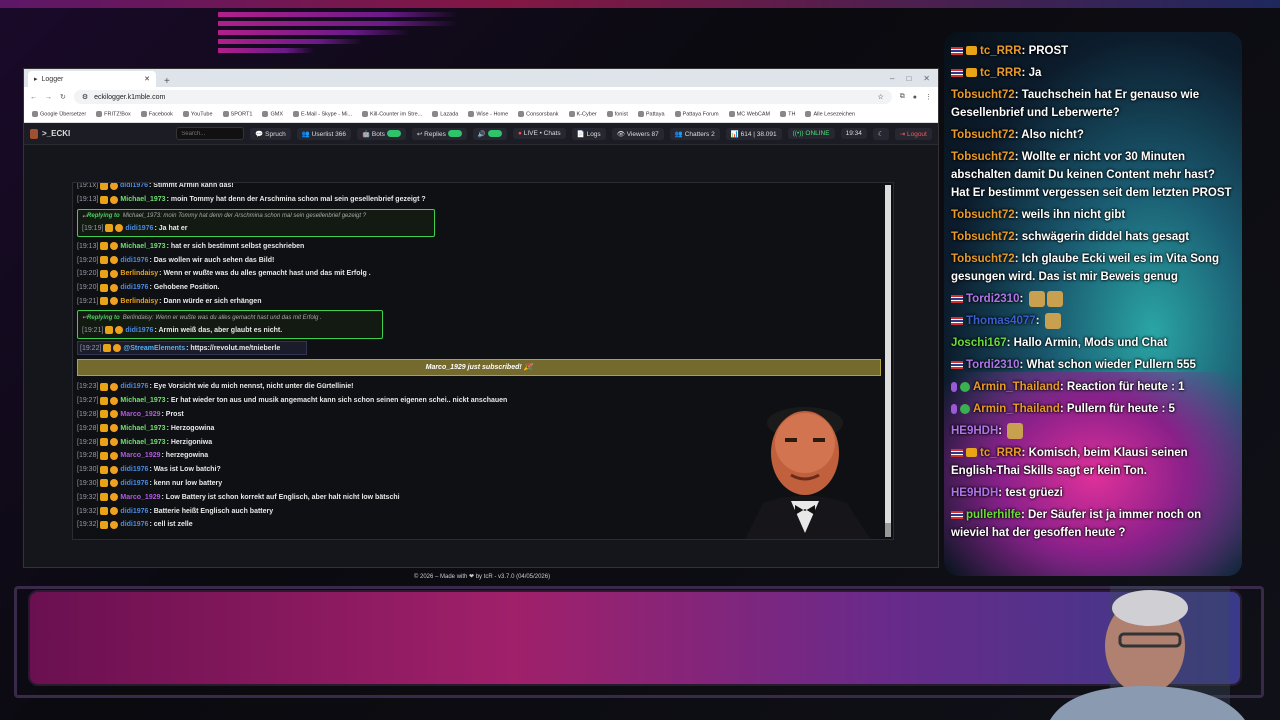  I want to click on logout-button: ⇥ Logout, so click(913, 133).